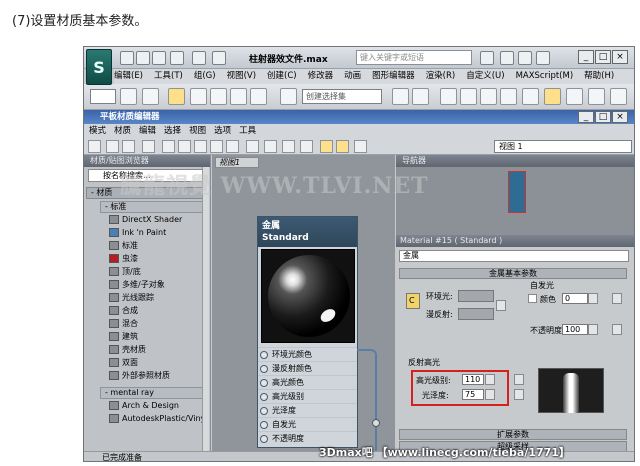  Describe the element at coordinates (352, 76) in the screenshot. I see `menu-animation: 动画` at that location.